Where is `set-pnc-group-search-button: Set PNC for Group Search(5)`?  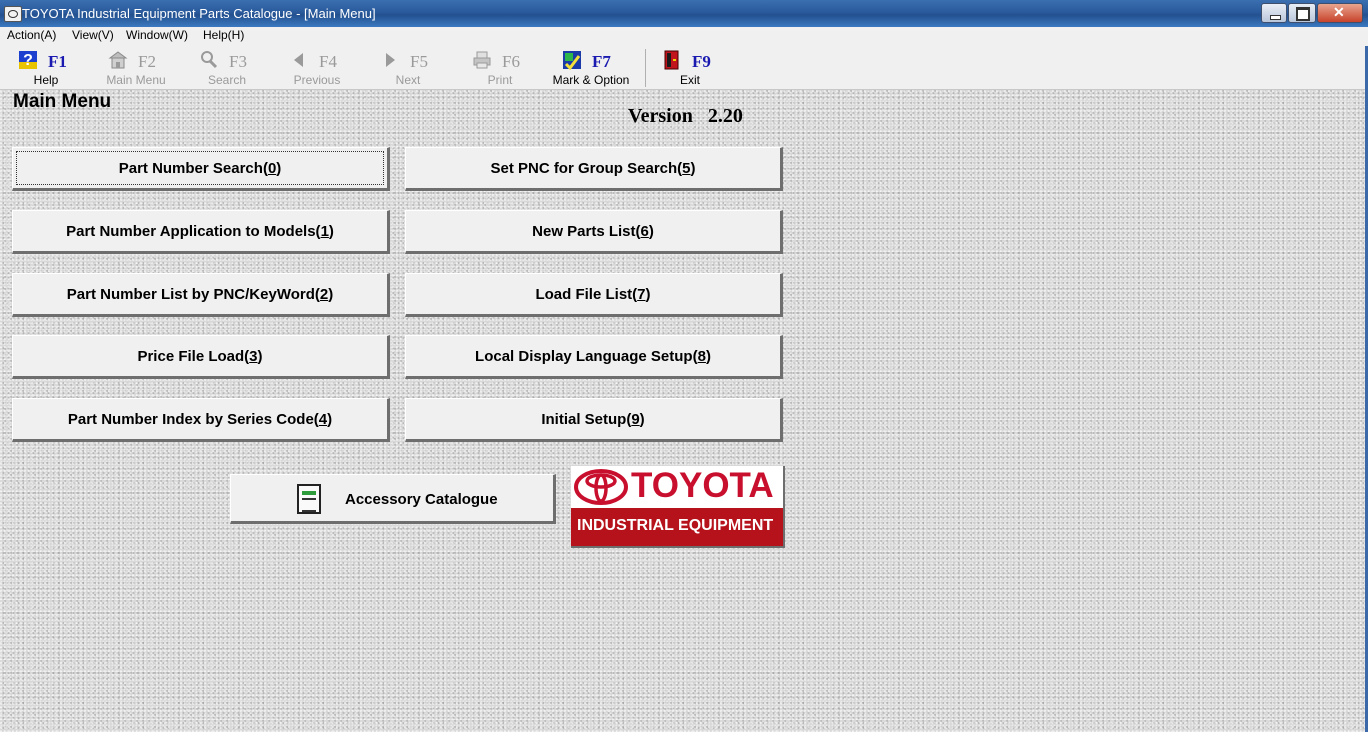 set-pnc-group-search-button: Set PNC for Group Search(5) is located at coordinates (594, 169).